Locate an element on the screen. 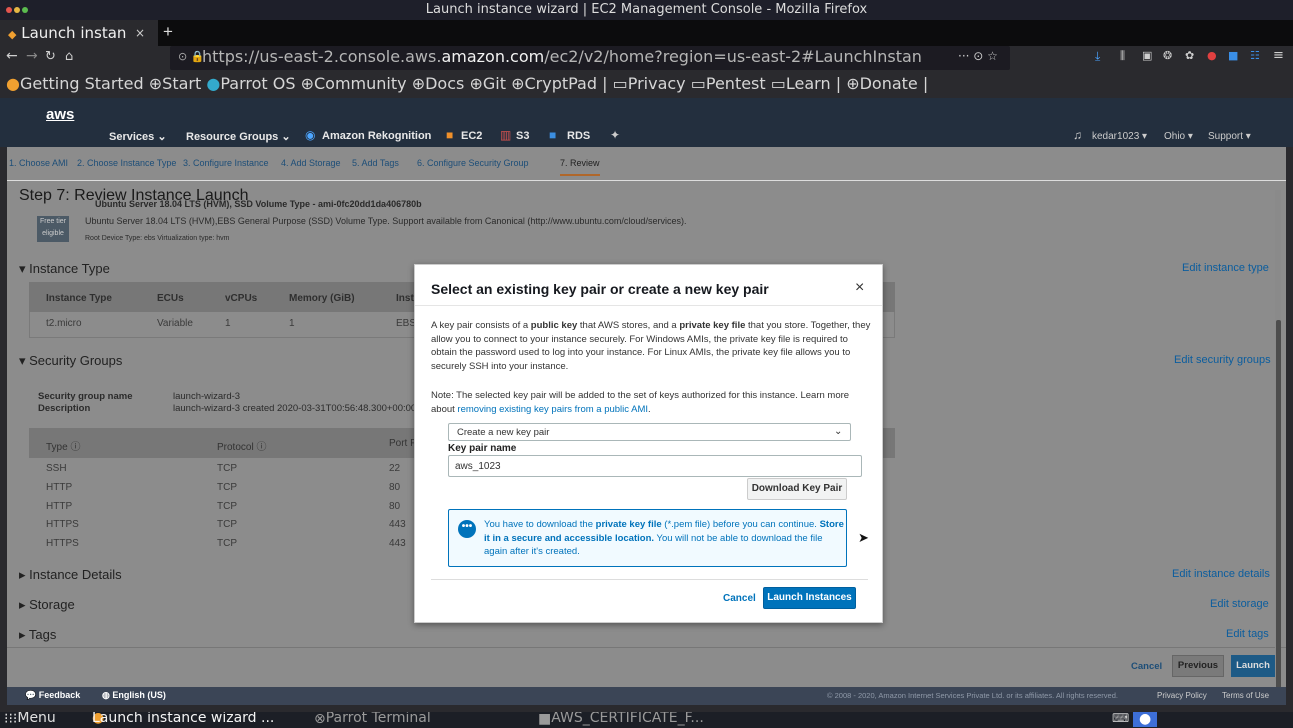  extension3-icon: ■ is located at coordinates (1233, 55).